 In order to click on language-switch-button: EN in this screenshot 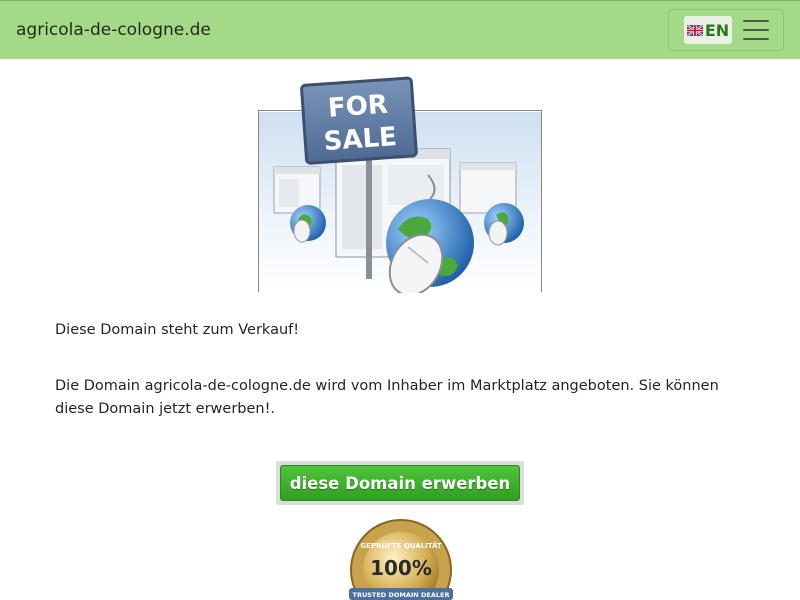, I will do `click(708, 30)`.